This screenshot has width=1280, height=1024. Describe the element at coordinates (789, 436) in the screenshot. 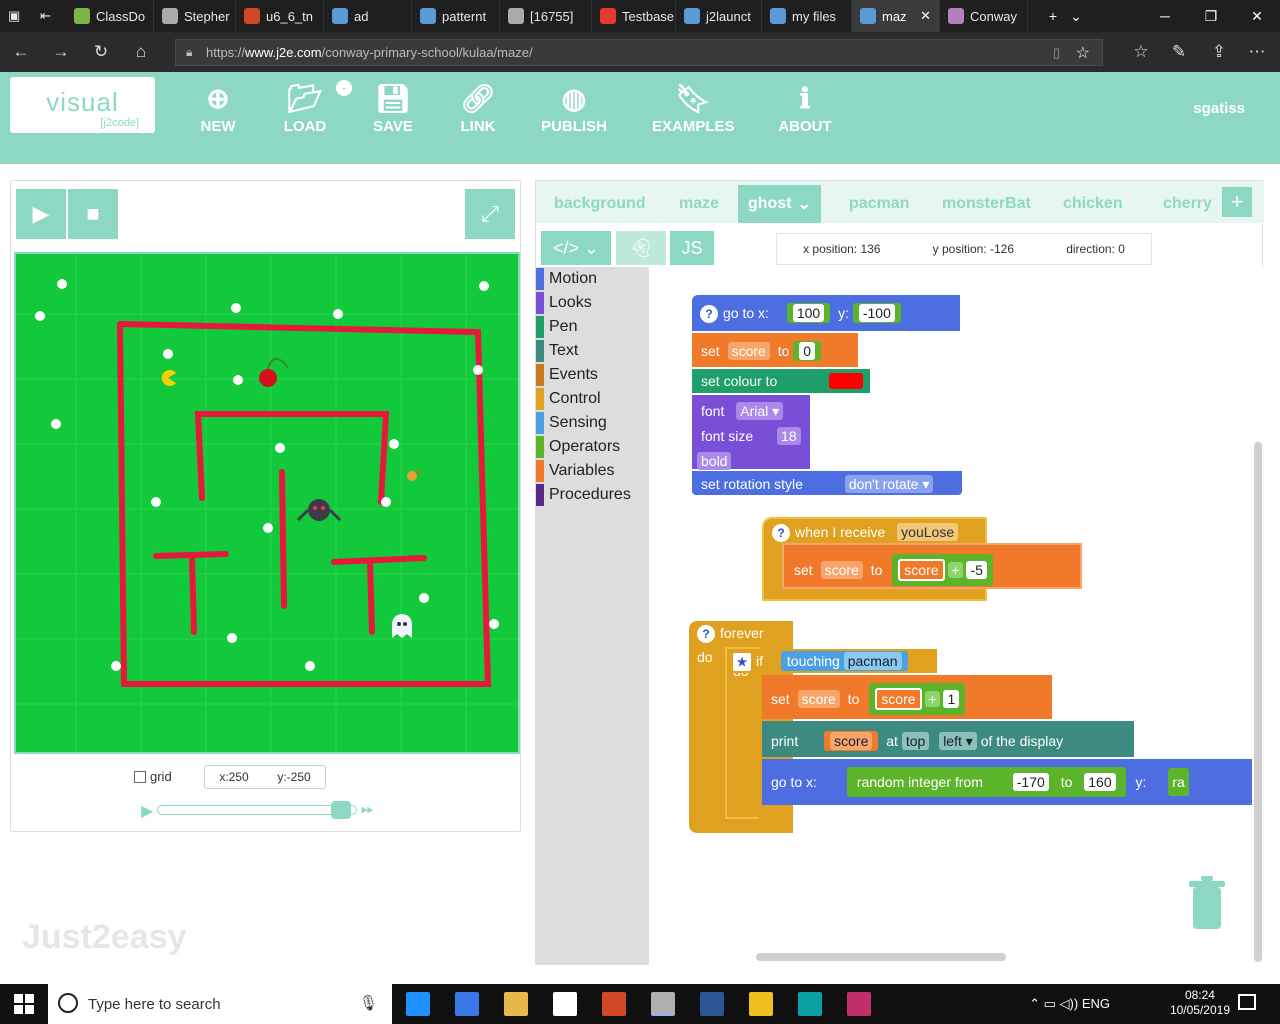

I see `font-size-input: 18` at that location.